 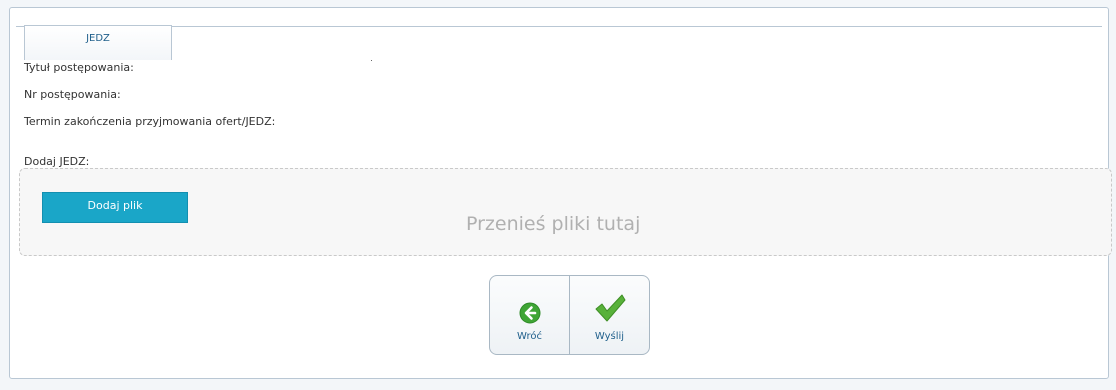 I want to click on send-button-label: Wyślij, so click(x=609, y=336).